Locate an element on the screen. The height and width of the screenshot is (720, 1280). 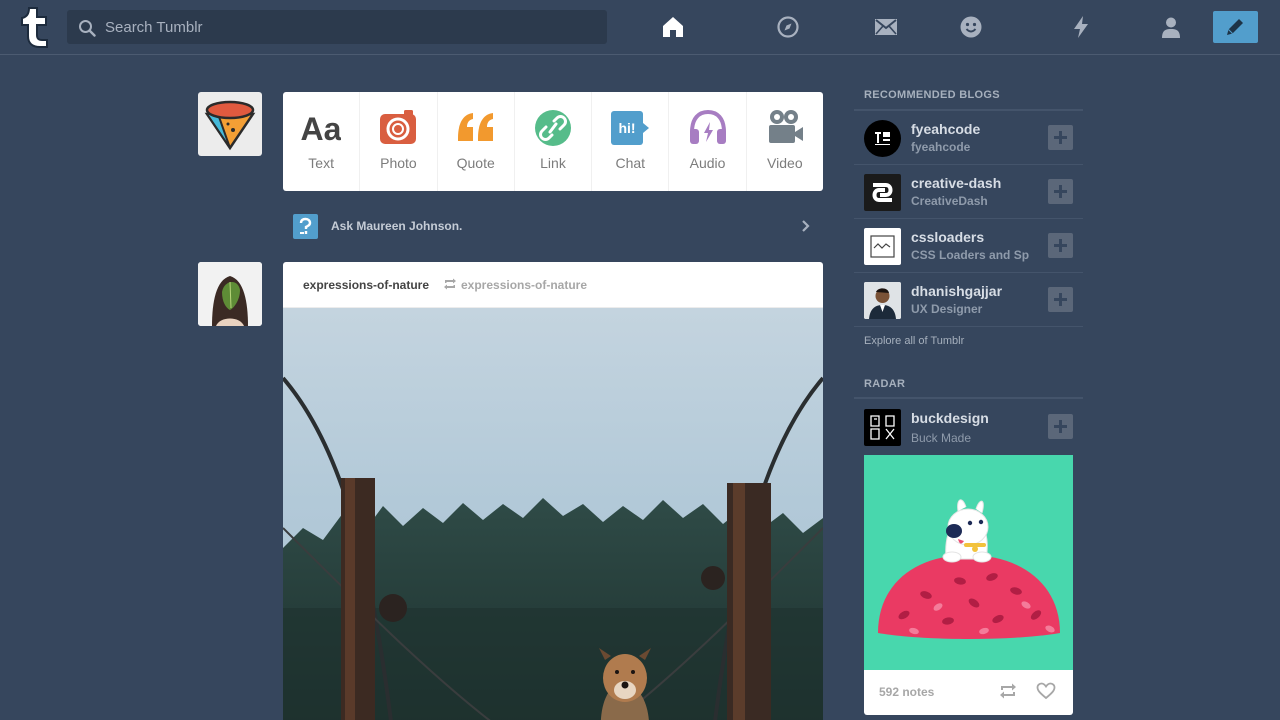
dash-logo-icon is located at coordinates (882, 192).